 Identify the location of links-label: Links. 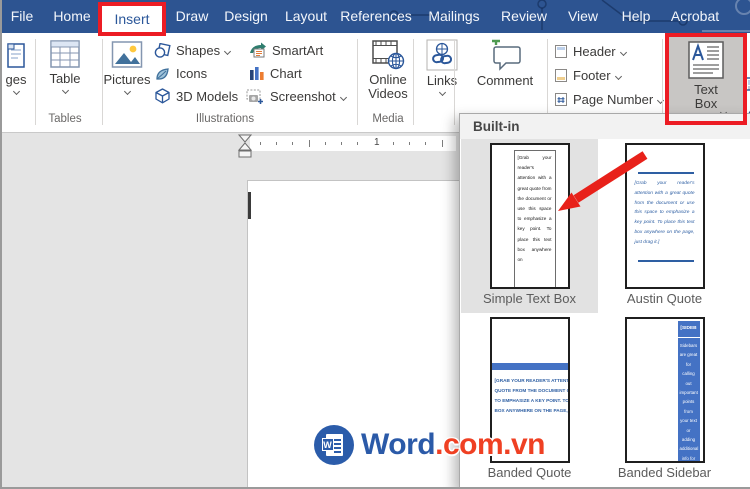
(442, 80).